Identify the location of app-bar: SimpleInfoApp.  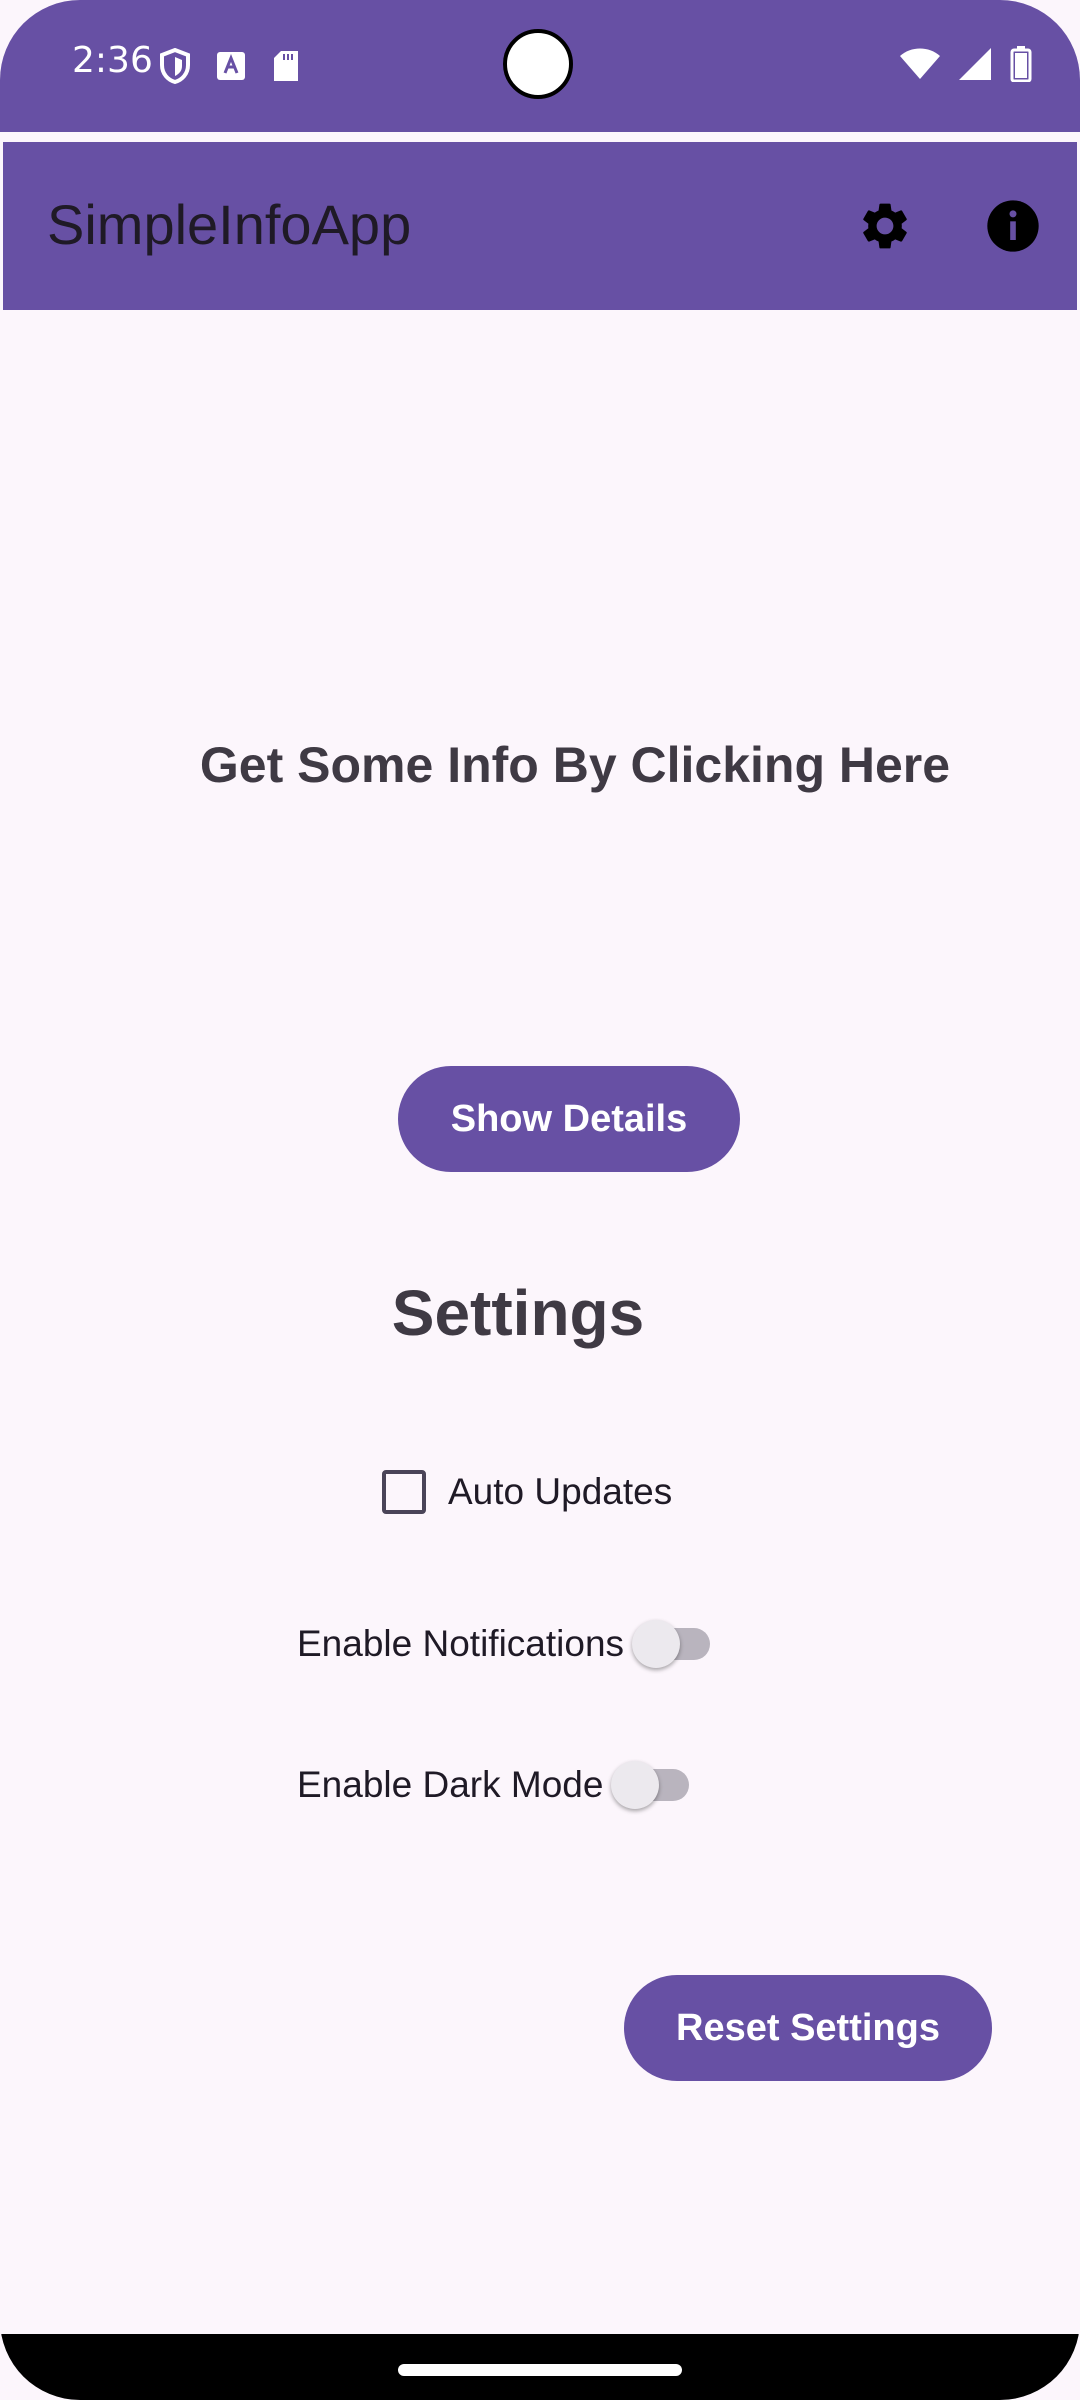
(540, 226).